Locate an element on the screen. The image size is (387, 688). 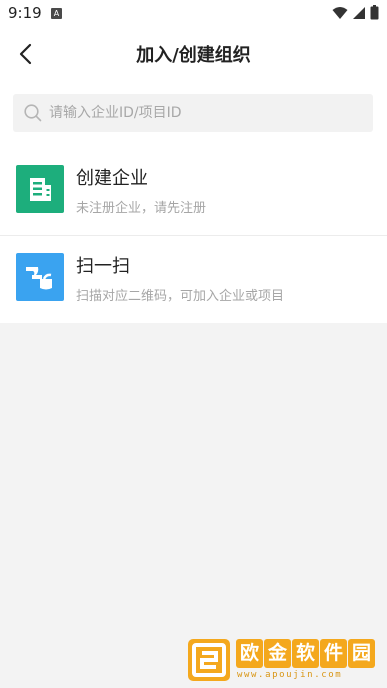
signal-icon is located at coordinates (359, 12).